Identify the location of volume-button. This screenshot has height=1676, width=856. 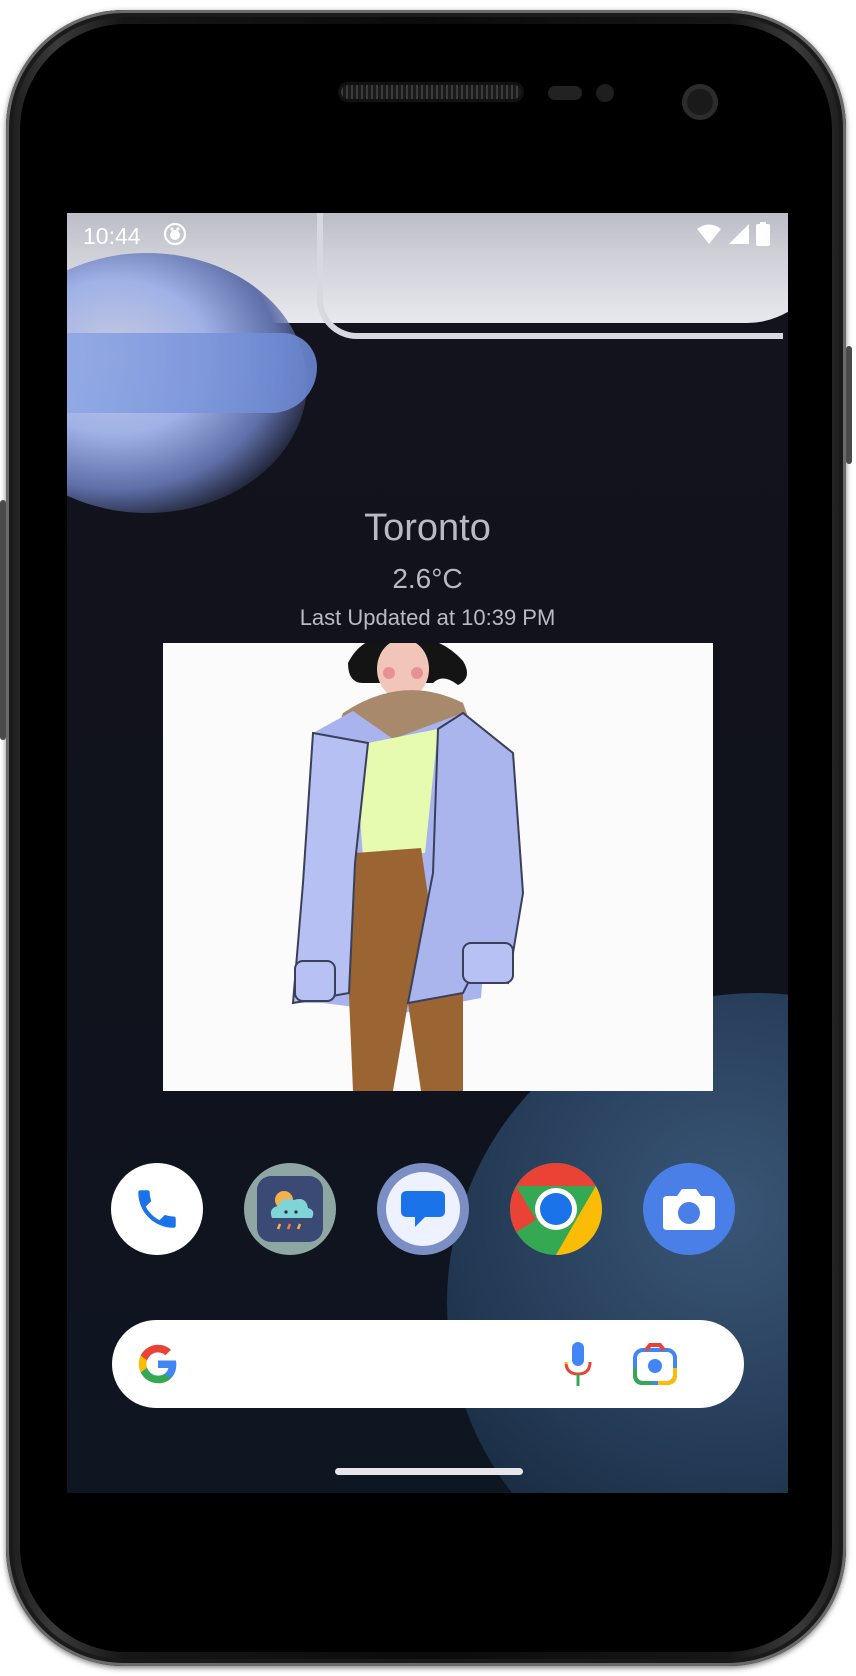
(849, 405).